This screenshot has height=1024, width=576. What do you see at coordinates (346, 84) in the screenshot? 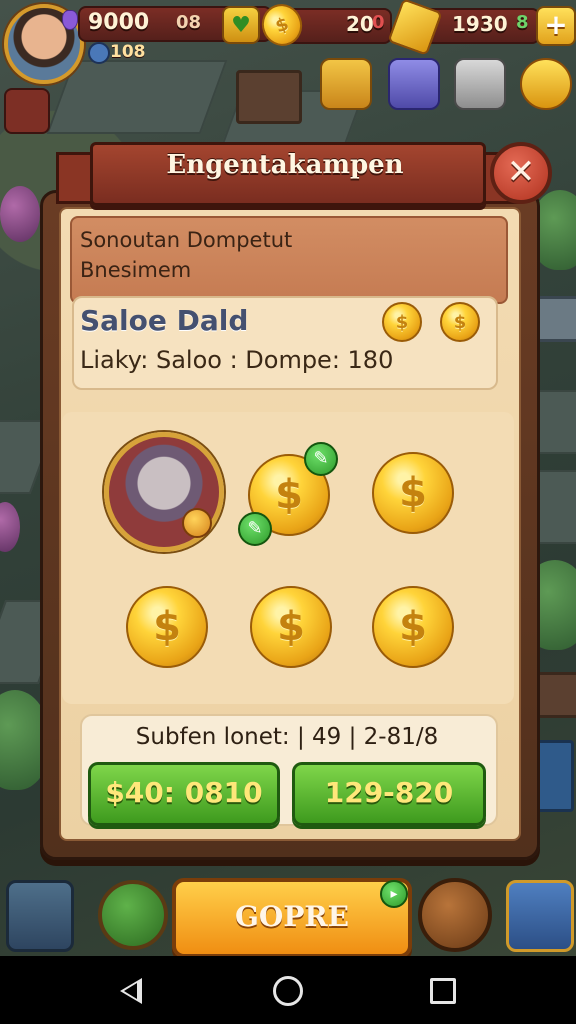
I see `treasure-stack-icon` at bounding box center [346, 84].